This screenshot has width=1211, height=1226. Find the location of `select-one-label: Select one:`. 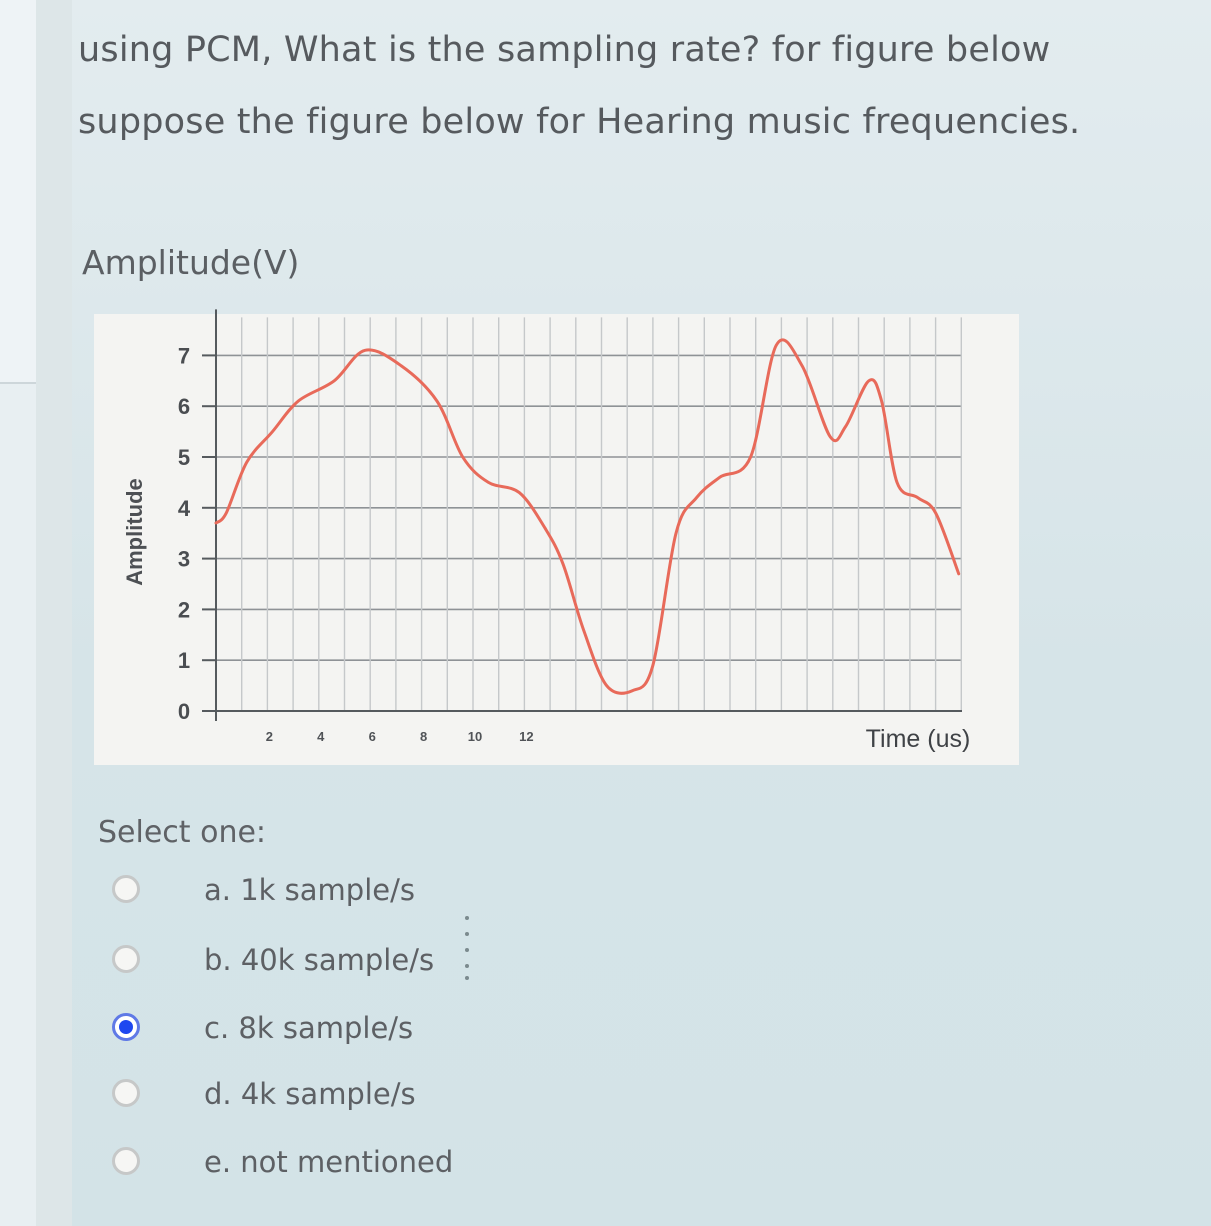

select-one-label: Select one: is located at coordinates (182, 832).